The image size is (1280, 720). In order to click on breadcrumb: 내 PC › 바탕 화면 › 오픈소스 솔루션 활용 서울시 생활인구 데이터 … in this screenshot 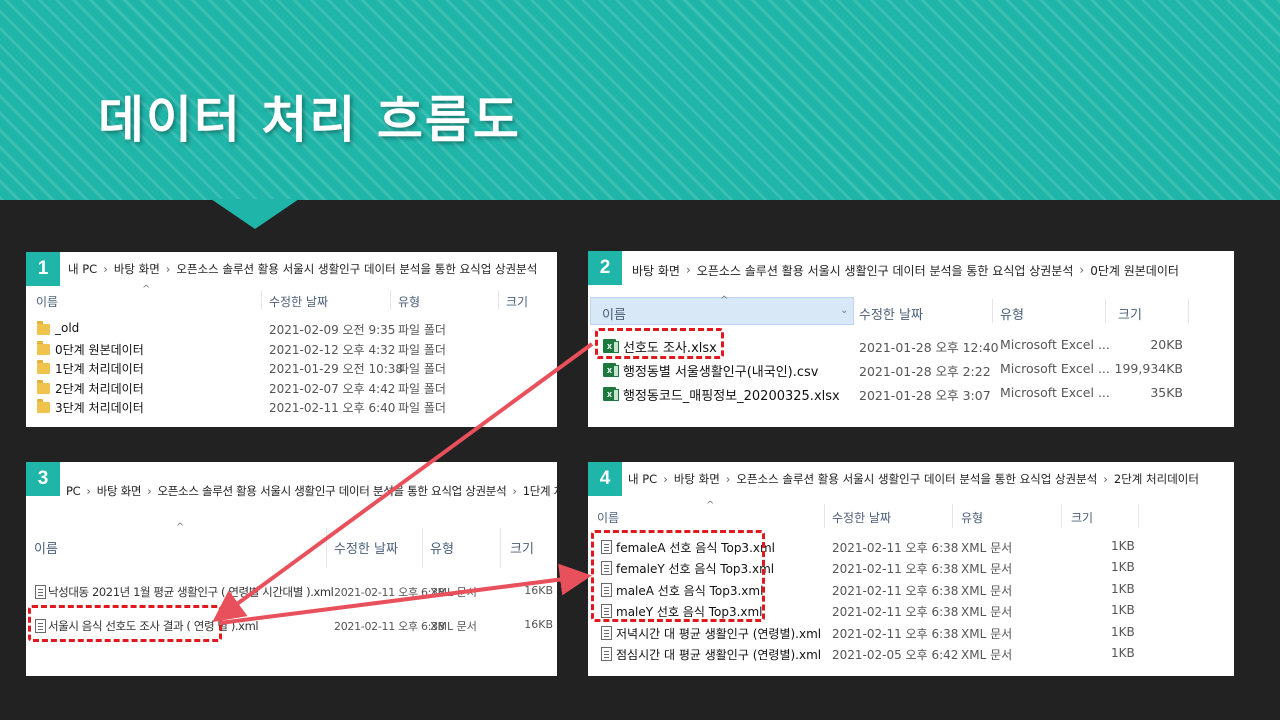, I will do `click(913, 479)`.